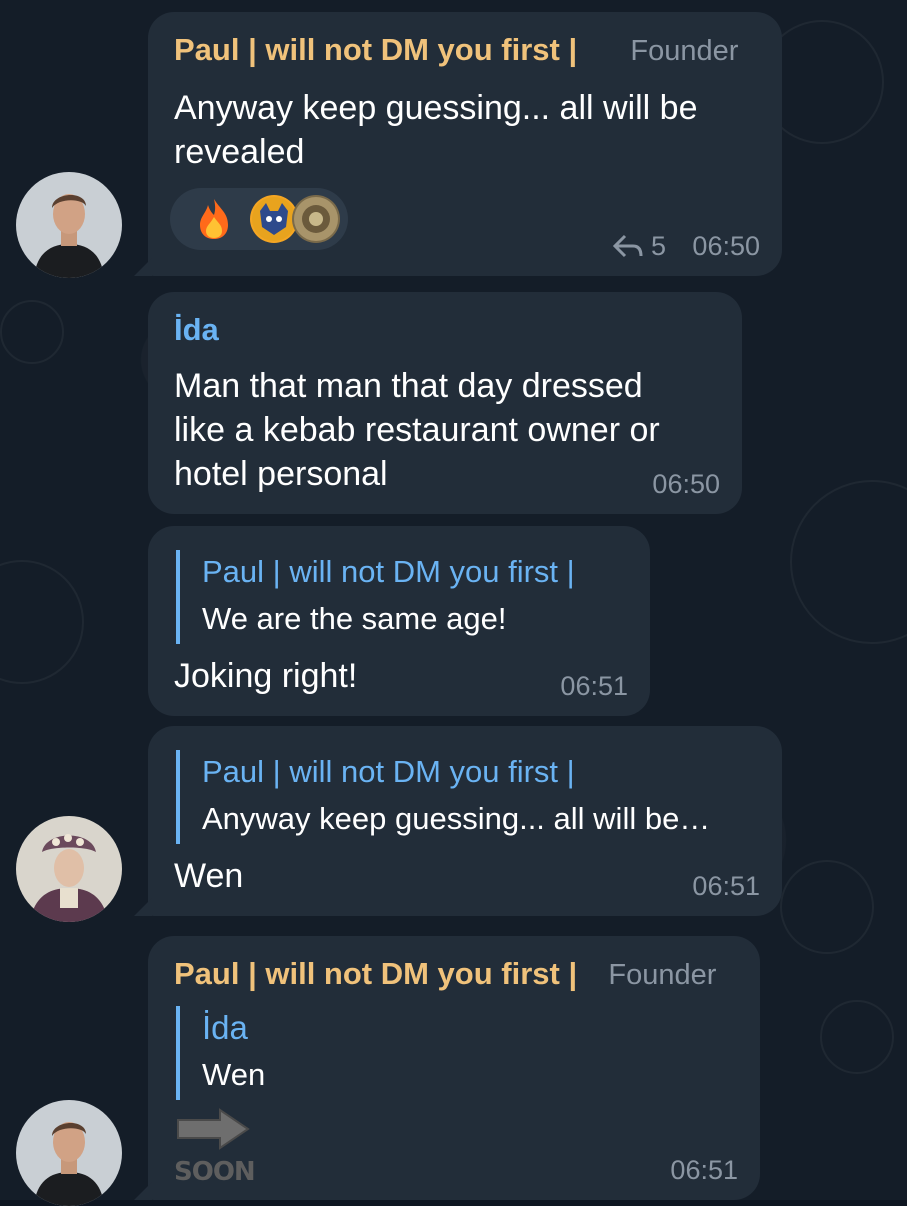  What do you see at coordinates (628, 246) in the screenshot?
I see `reply-arrow-icon` at bounding box center [628, 246].